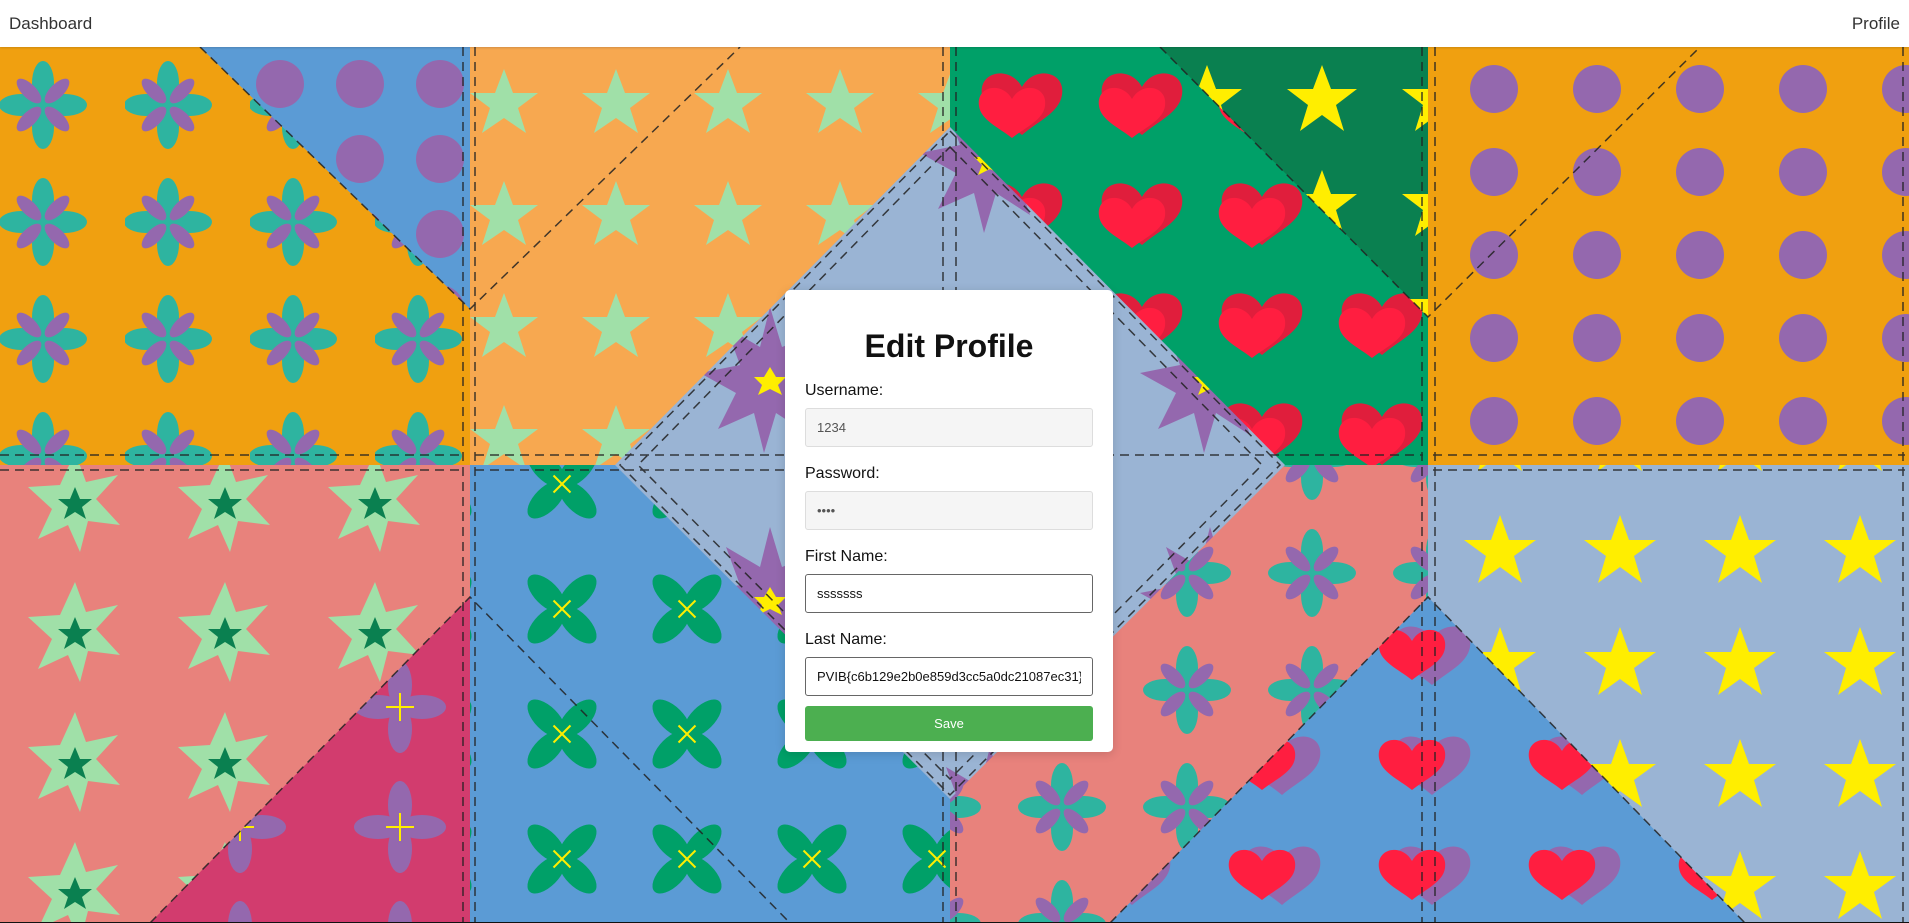 This screenshot has width=1909, height=923. What do you see at coordinates (954, 23) in the screenshot?
I see `top-navbar: Dashboard Profile` at bounding box center [954, 23].